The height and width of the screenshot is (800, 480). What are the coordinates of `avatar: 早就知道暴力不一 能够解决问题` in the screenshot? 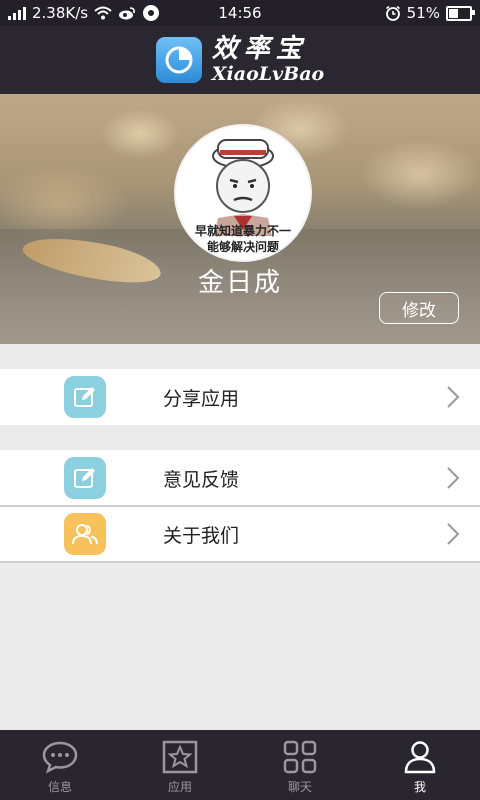 It's located at (243, 193).